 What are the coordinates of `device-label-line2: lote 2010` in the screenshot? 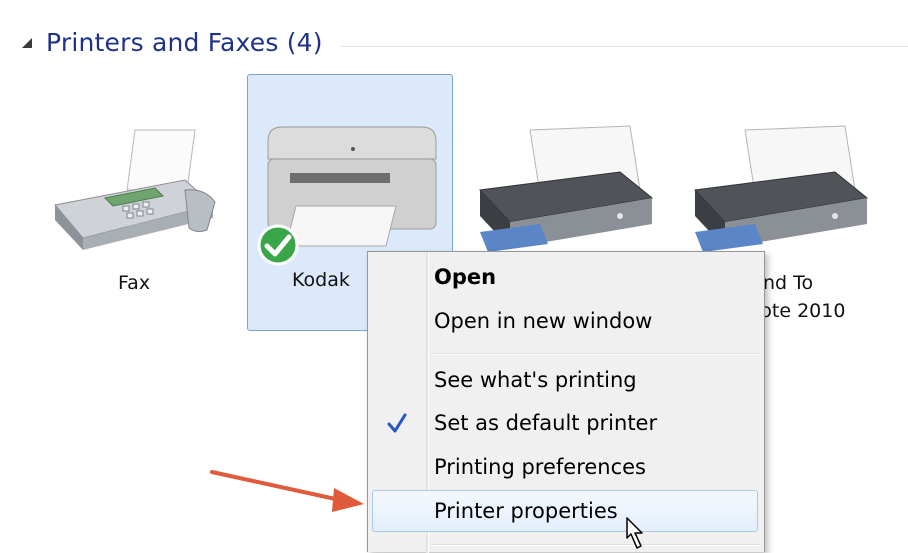 It's located at (800, 311).